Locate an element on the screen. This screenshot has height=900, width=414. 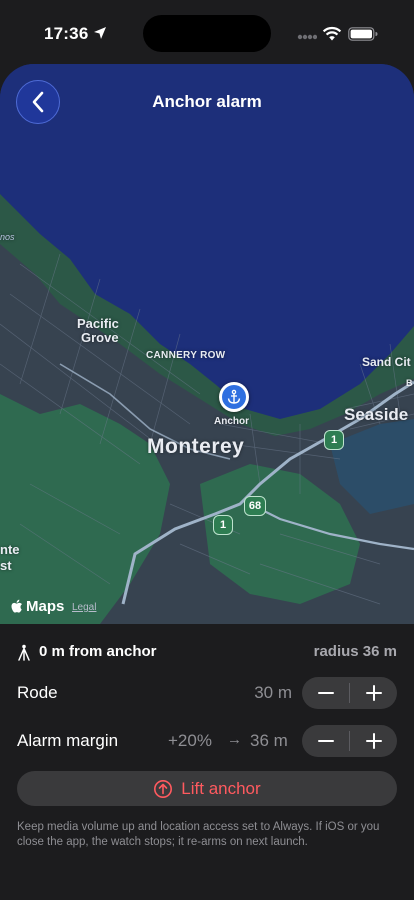
anchor-pin is located at coordinates (234, 397).